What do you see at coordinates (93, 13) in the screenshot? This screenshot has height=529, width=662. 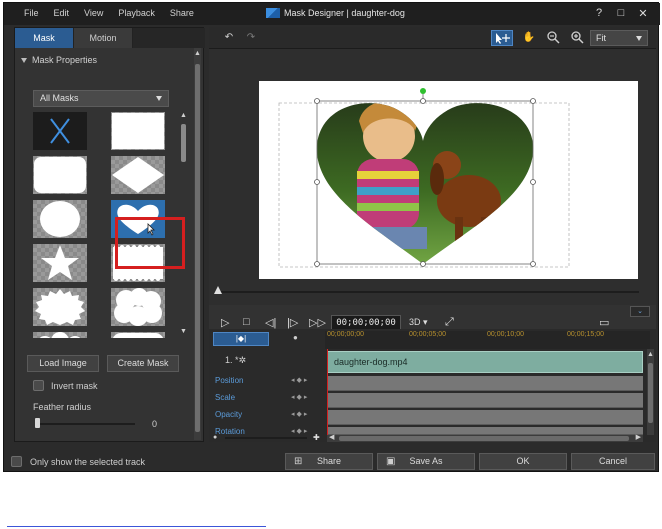 I see `menu-view: View` at bounding box center [93, 13].